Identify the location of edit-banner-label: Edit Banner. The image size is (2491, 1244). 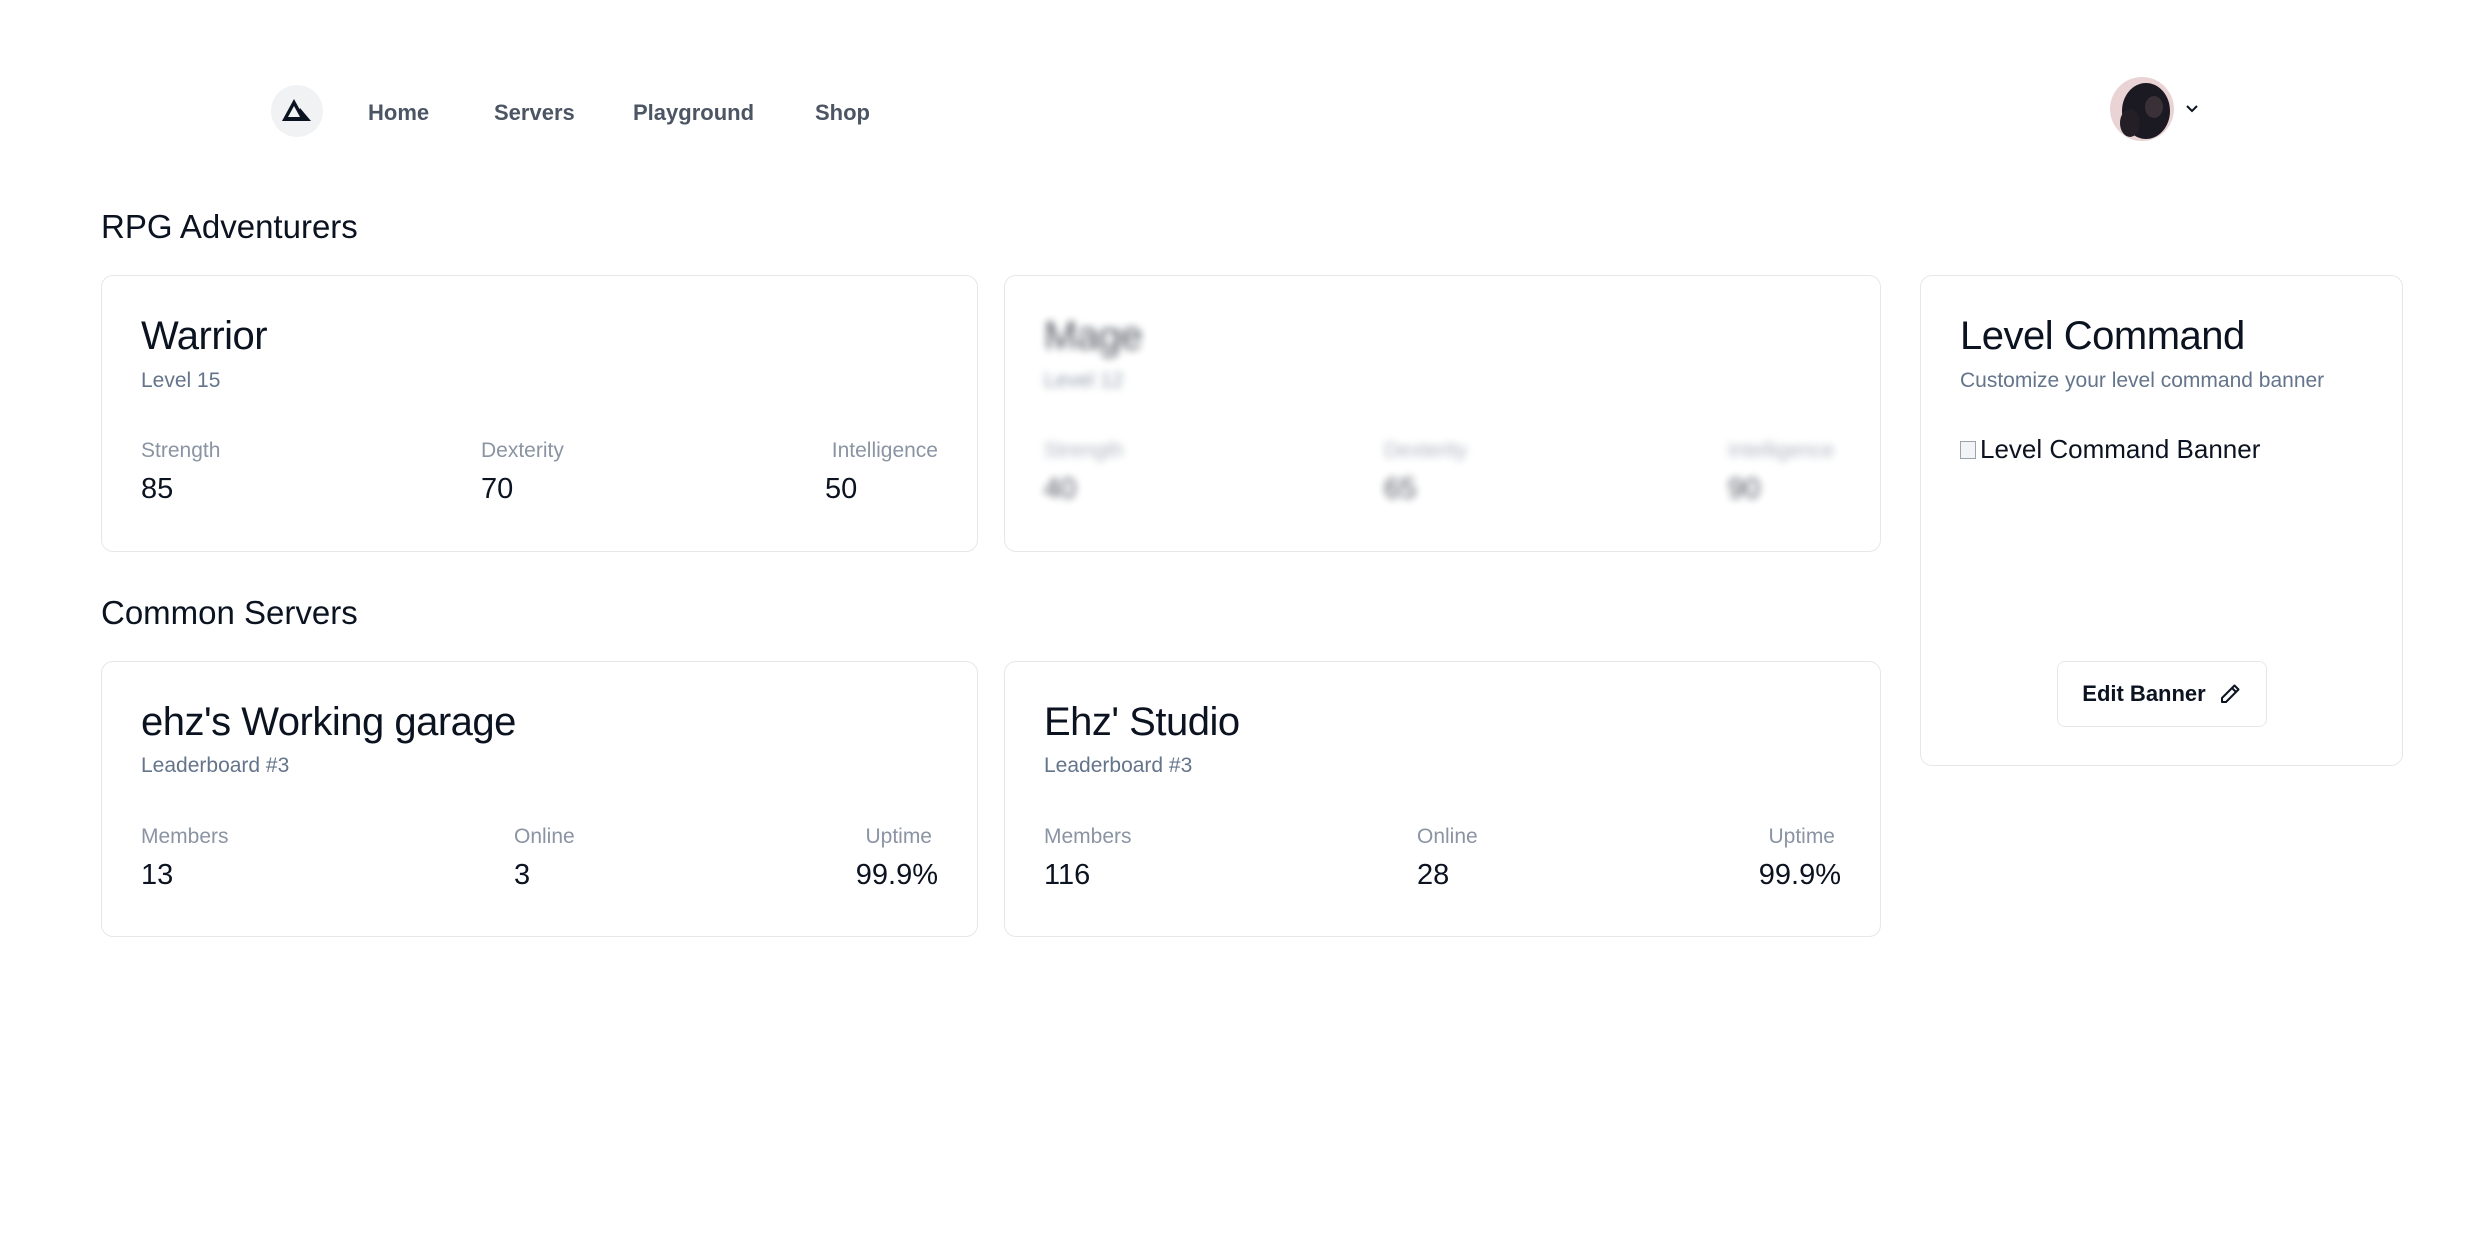
(2144, 693).